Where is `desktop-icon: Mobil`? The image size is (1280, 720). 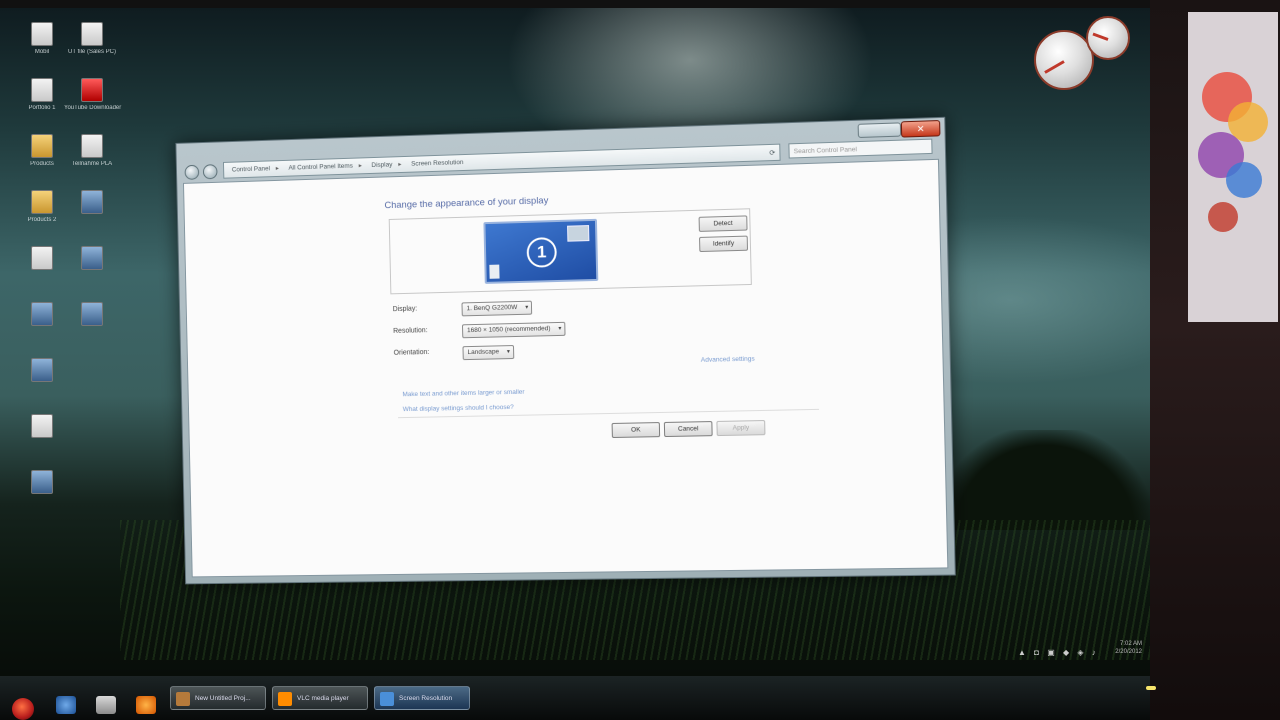 desktop-icon: Mobil is located at coordinates (42, 39).